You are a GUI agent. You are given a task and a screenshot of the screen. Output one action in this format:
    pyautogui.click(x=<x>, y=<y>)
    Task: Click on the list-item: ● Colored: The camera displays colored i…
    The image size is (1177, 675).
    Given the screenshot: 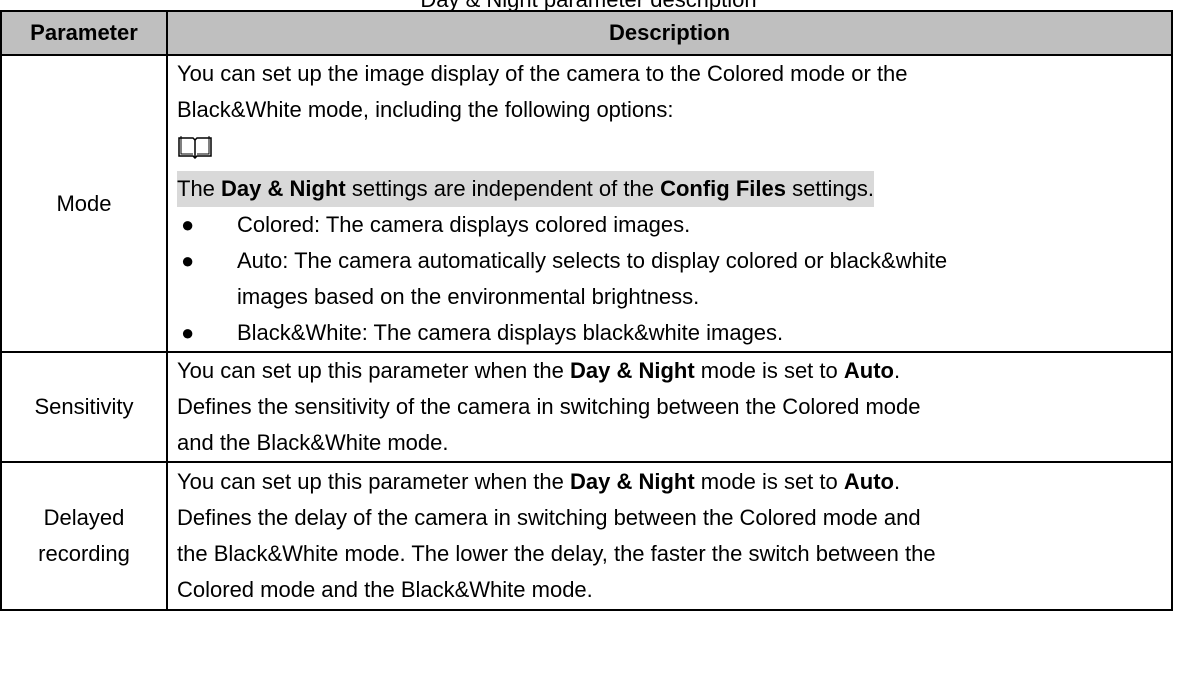 What is the action you would take?
    pyautogui.click(x=669, y=225)
    